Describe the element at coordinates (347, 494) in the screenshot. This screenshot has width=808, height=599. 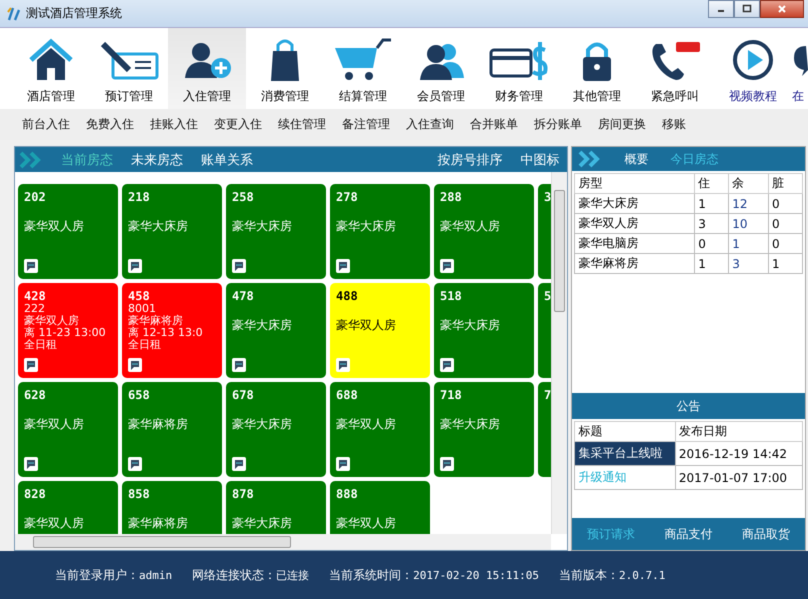
I see `room-number: 888` at that location.